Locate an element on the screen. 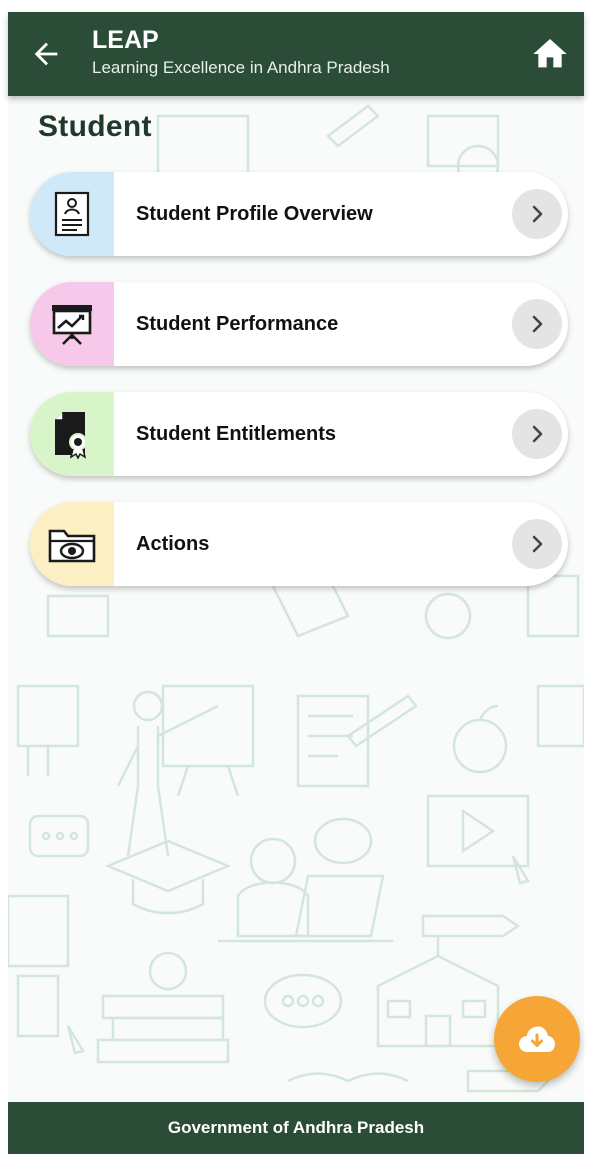 This screenshot has height=1154, width=592. certificate-document-icon is located at coordinates (71, 435).